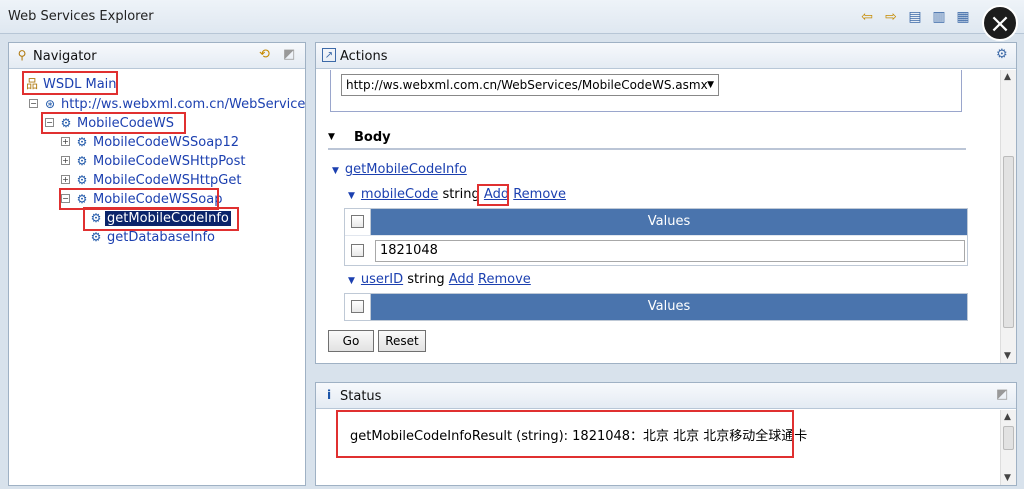  I want to click on param-name-link: userID, so click(382, 279).